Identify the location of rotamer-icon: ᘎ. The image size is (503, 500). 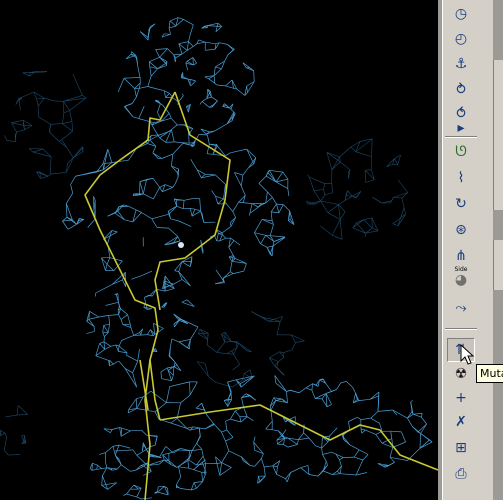
(461, 152).